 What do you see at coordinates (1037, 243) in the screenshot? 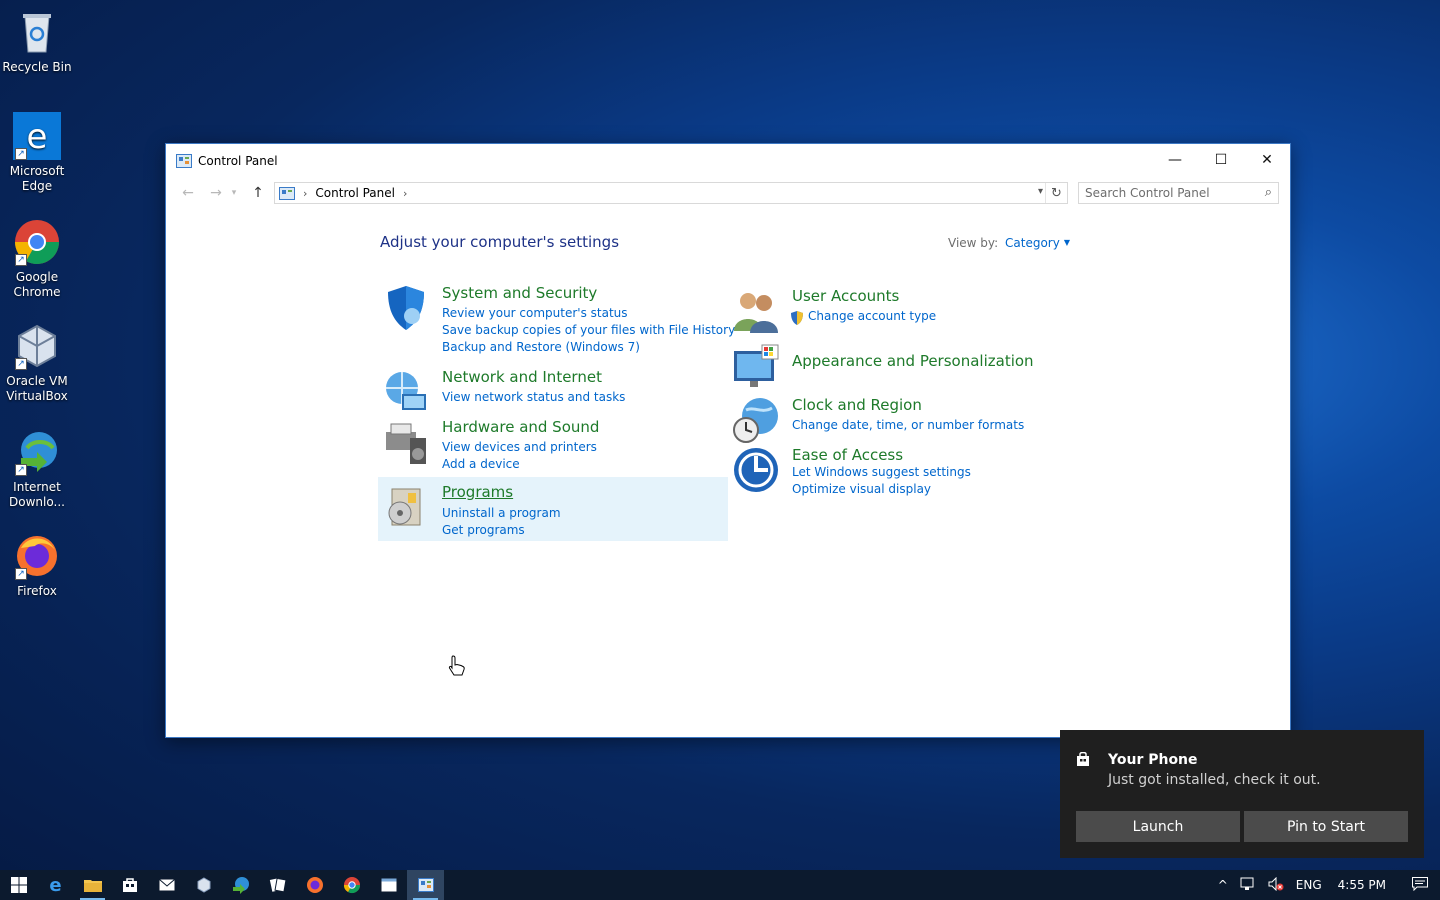
I see `view-by-dropdown: Category ▼` at bounding box center [1037, 243].